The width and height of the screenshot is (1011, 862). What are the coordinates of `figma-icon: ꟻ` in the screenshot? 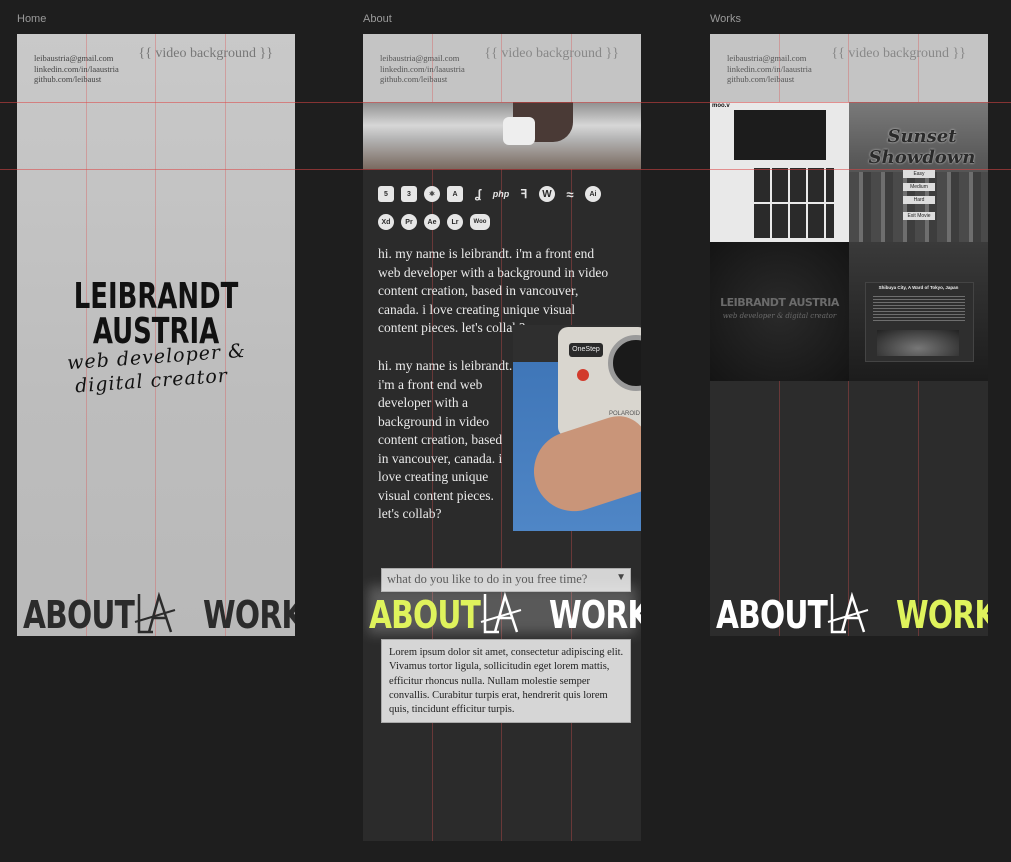 It's located at (524, 194).